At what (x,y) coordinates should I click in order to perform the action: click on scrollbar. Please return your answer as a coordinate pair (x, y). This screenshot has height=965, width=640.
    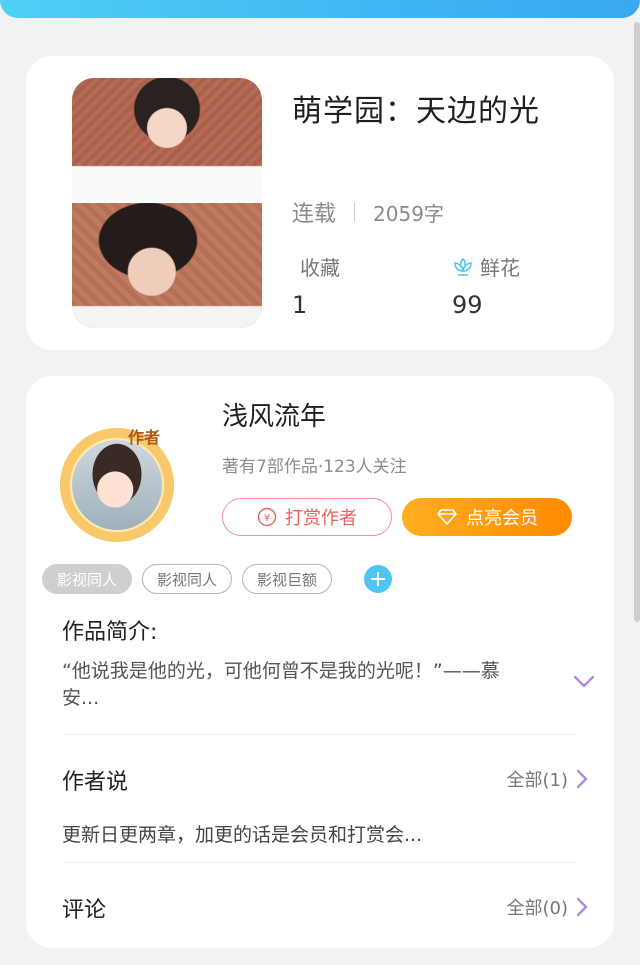
    Looking at the image, I should click on (637, 322).